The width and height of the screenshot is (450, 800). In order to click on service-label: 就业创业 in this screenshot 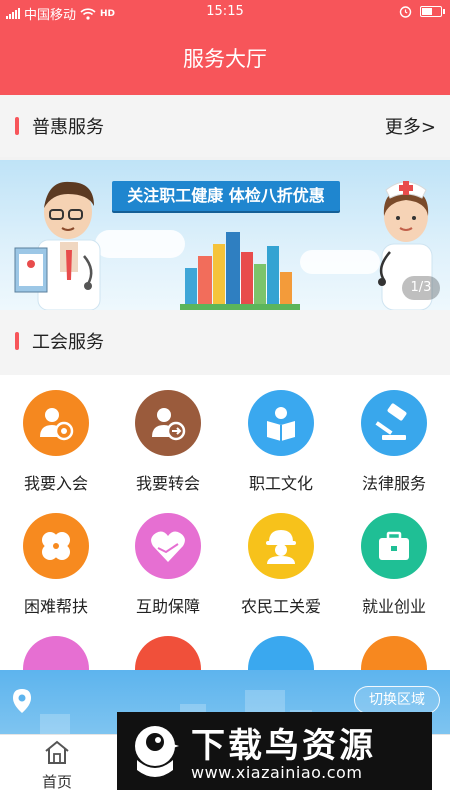, I will do `click(393, 606)`.